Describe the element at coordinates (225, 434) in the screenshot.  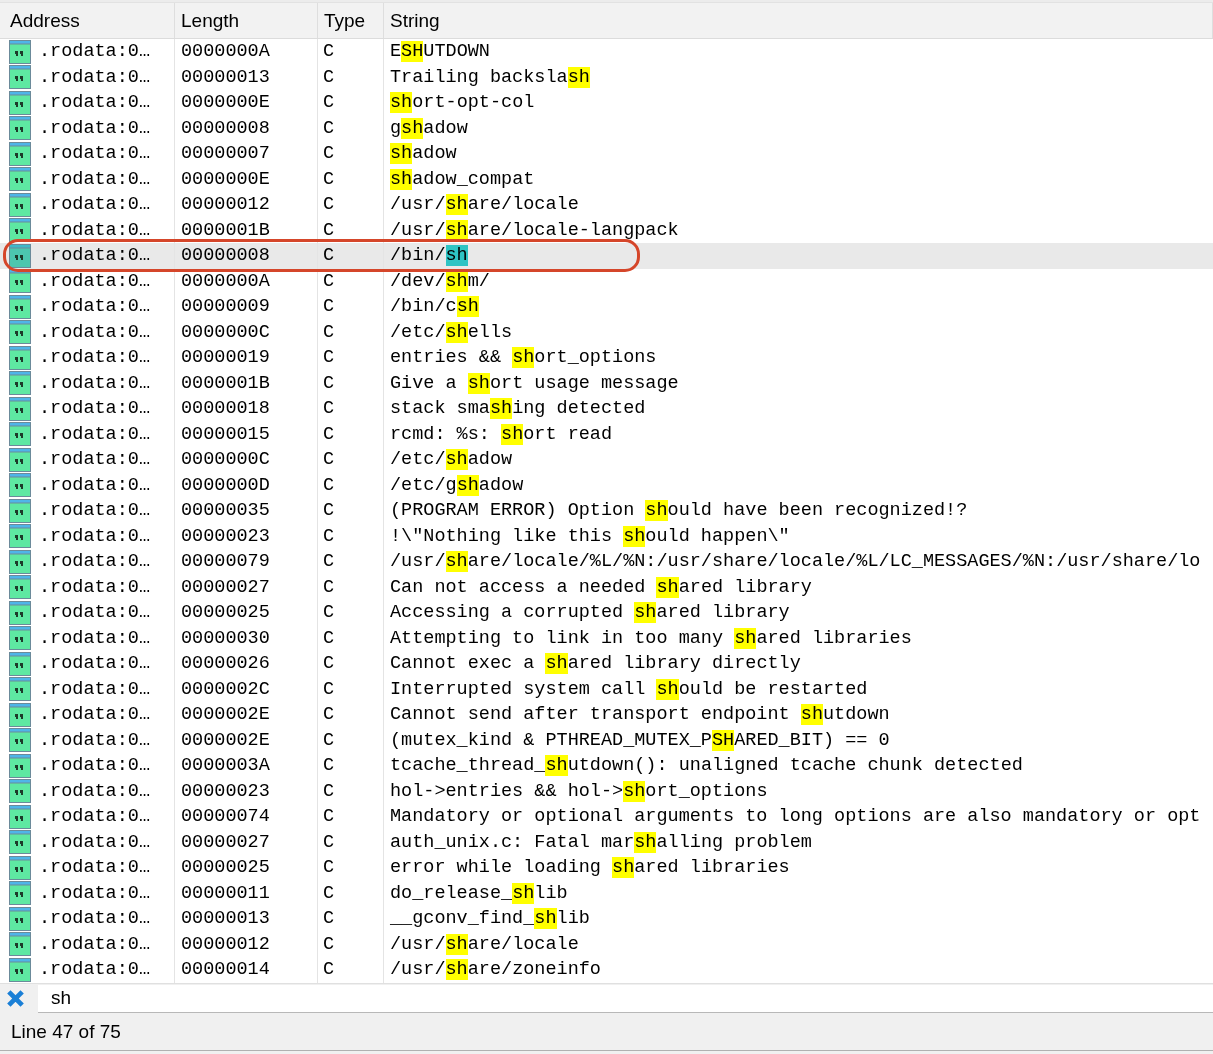
I see `length-cell-text: 00000015` at that location.